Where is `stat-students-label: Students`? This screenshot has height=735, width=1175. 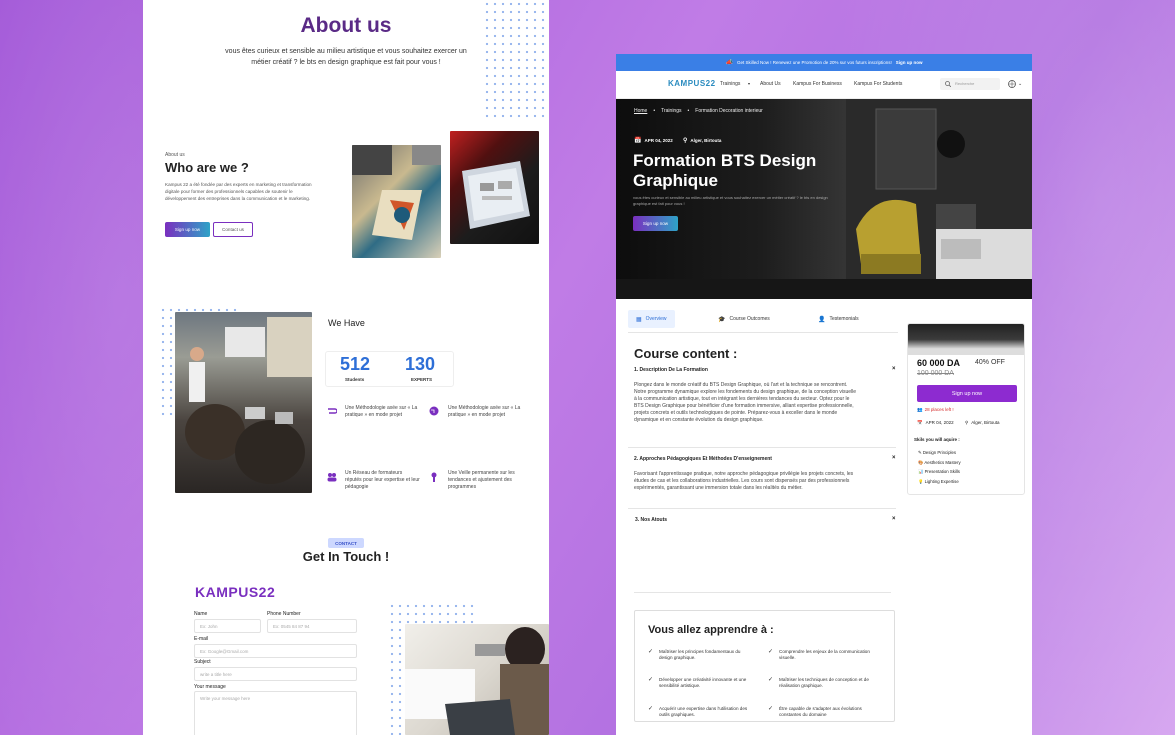
stat-students-label: Students is located at coordinates (355, 379).